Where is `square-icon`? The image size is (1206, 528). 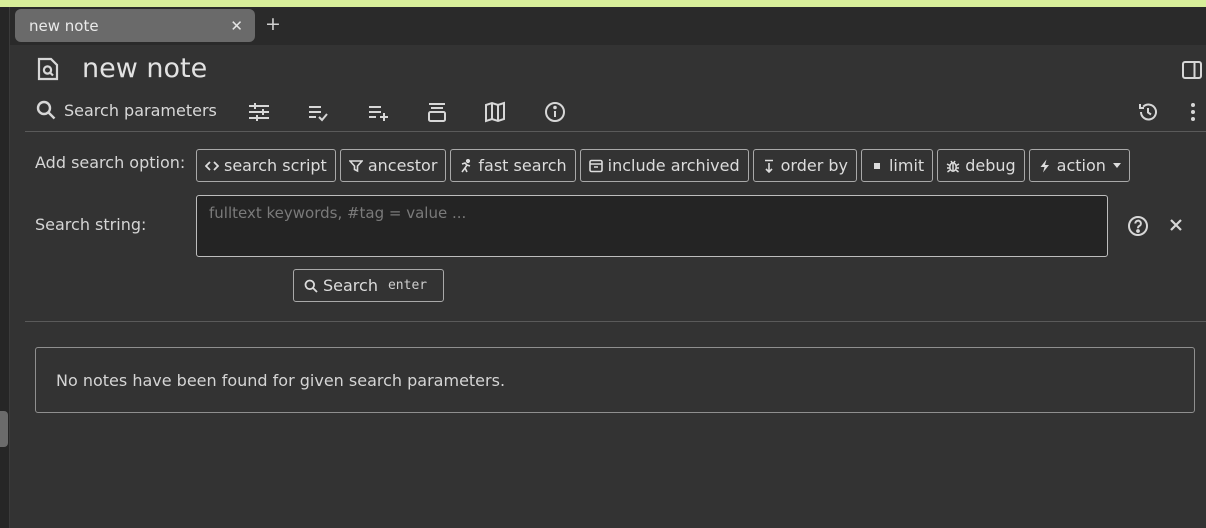
square-icon is located at coordinates (876, 165).